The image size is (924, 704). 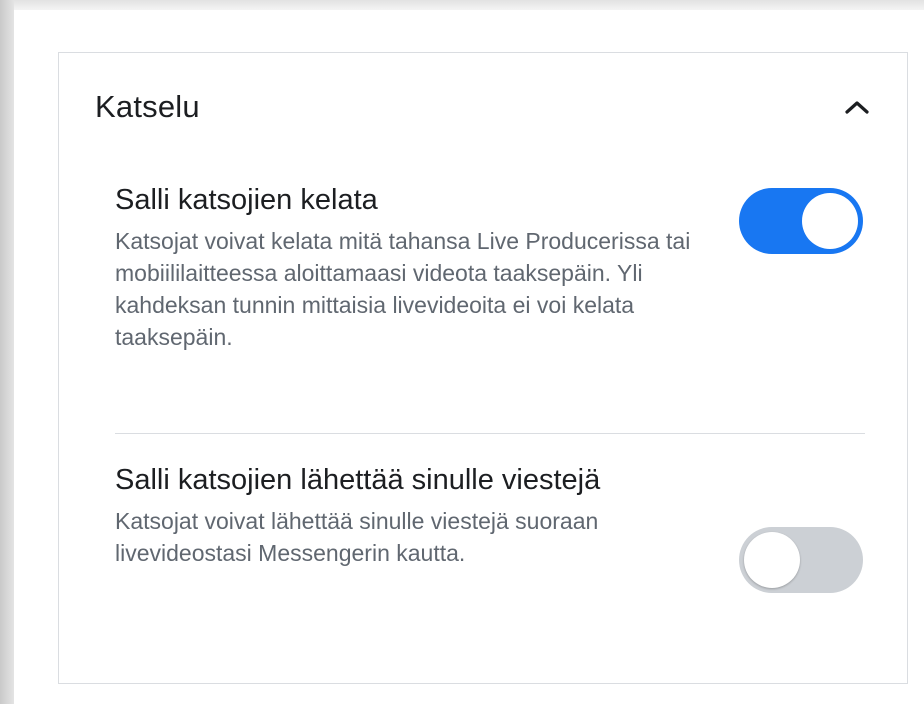 What do you see at coordinates (485, 107) in the screenshot?
I see `section-header-viewing: Katselu` at bounding box center [485, 107].